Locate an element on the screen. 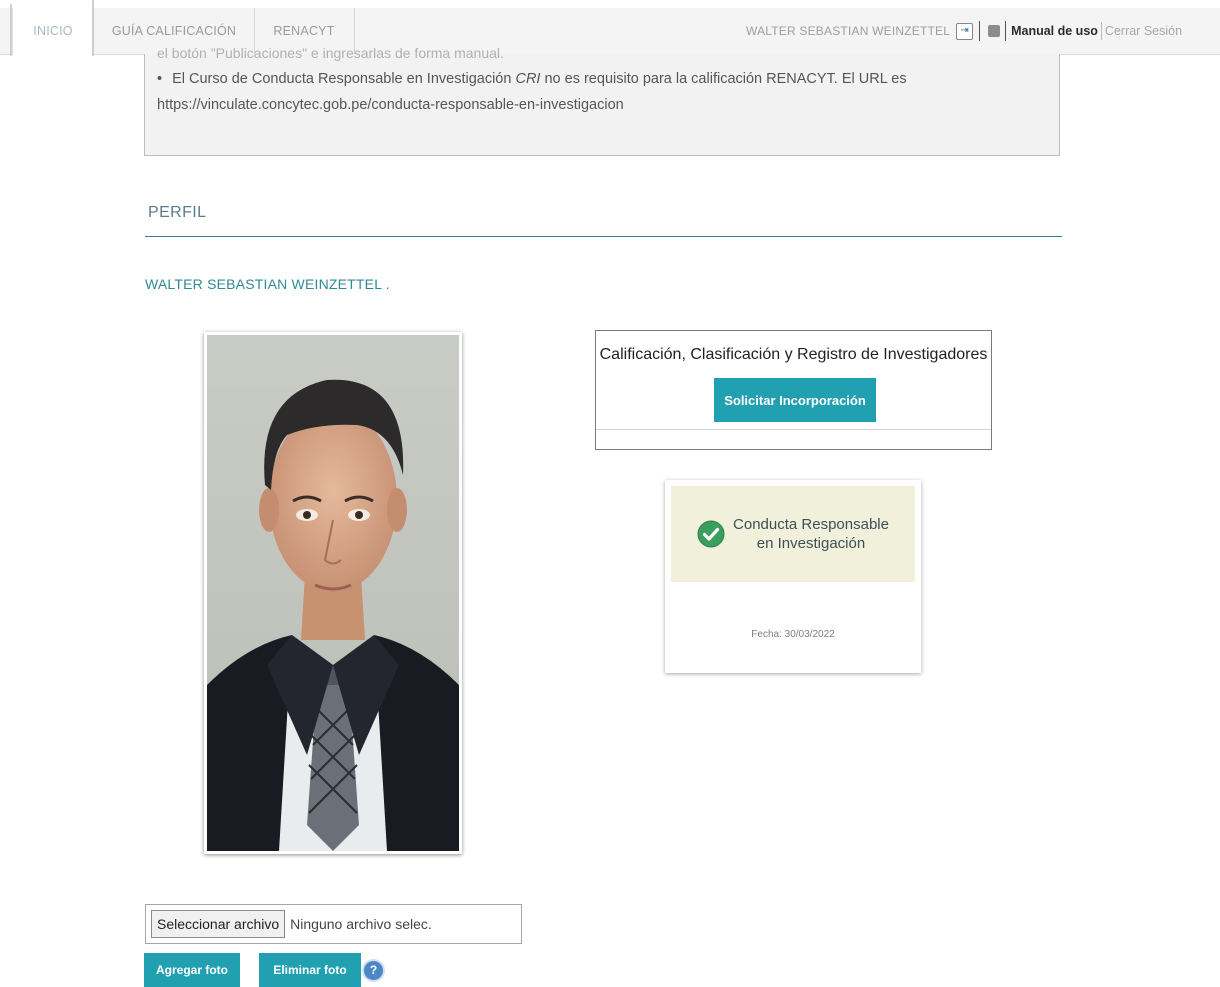 The width and height of the screenshot is (1220, 987). user-name: WALTER SEBASTIAN WEINZETTEL is located at coordinates (848, 31).